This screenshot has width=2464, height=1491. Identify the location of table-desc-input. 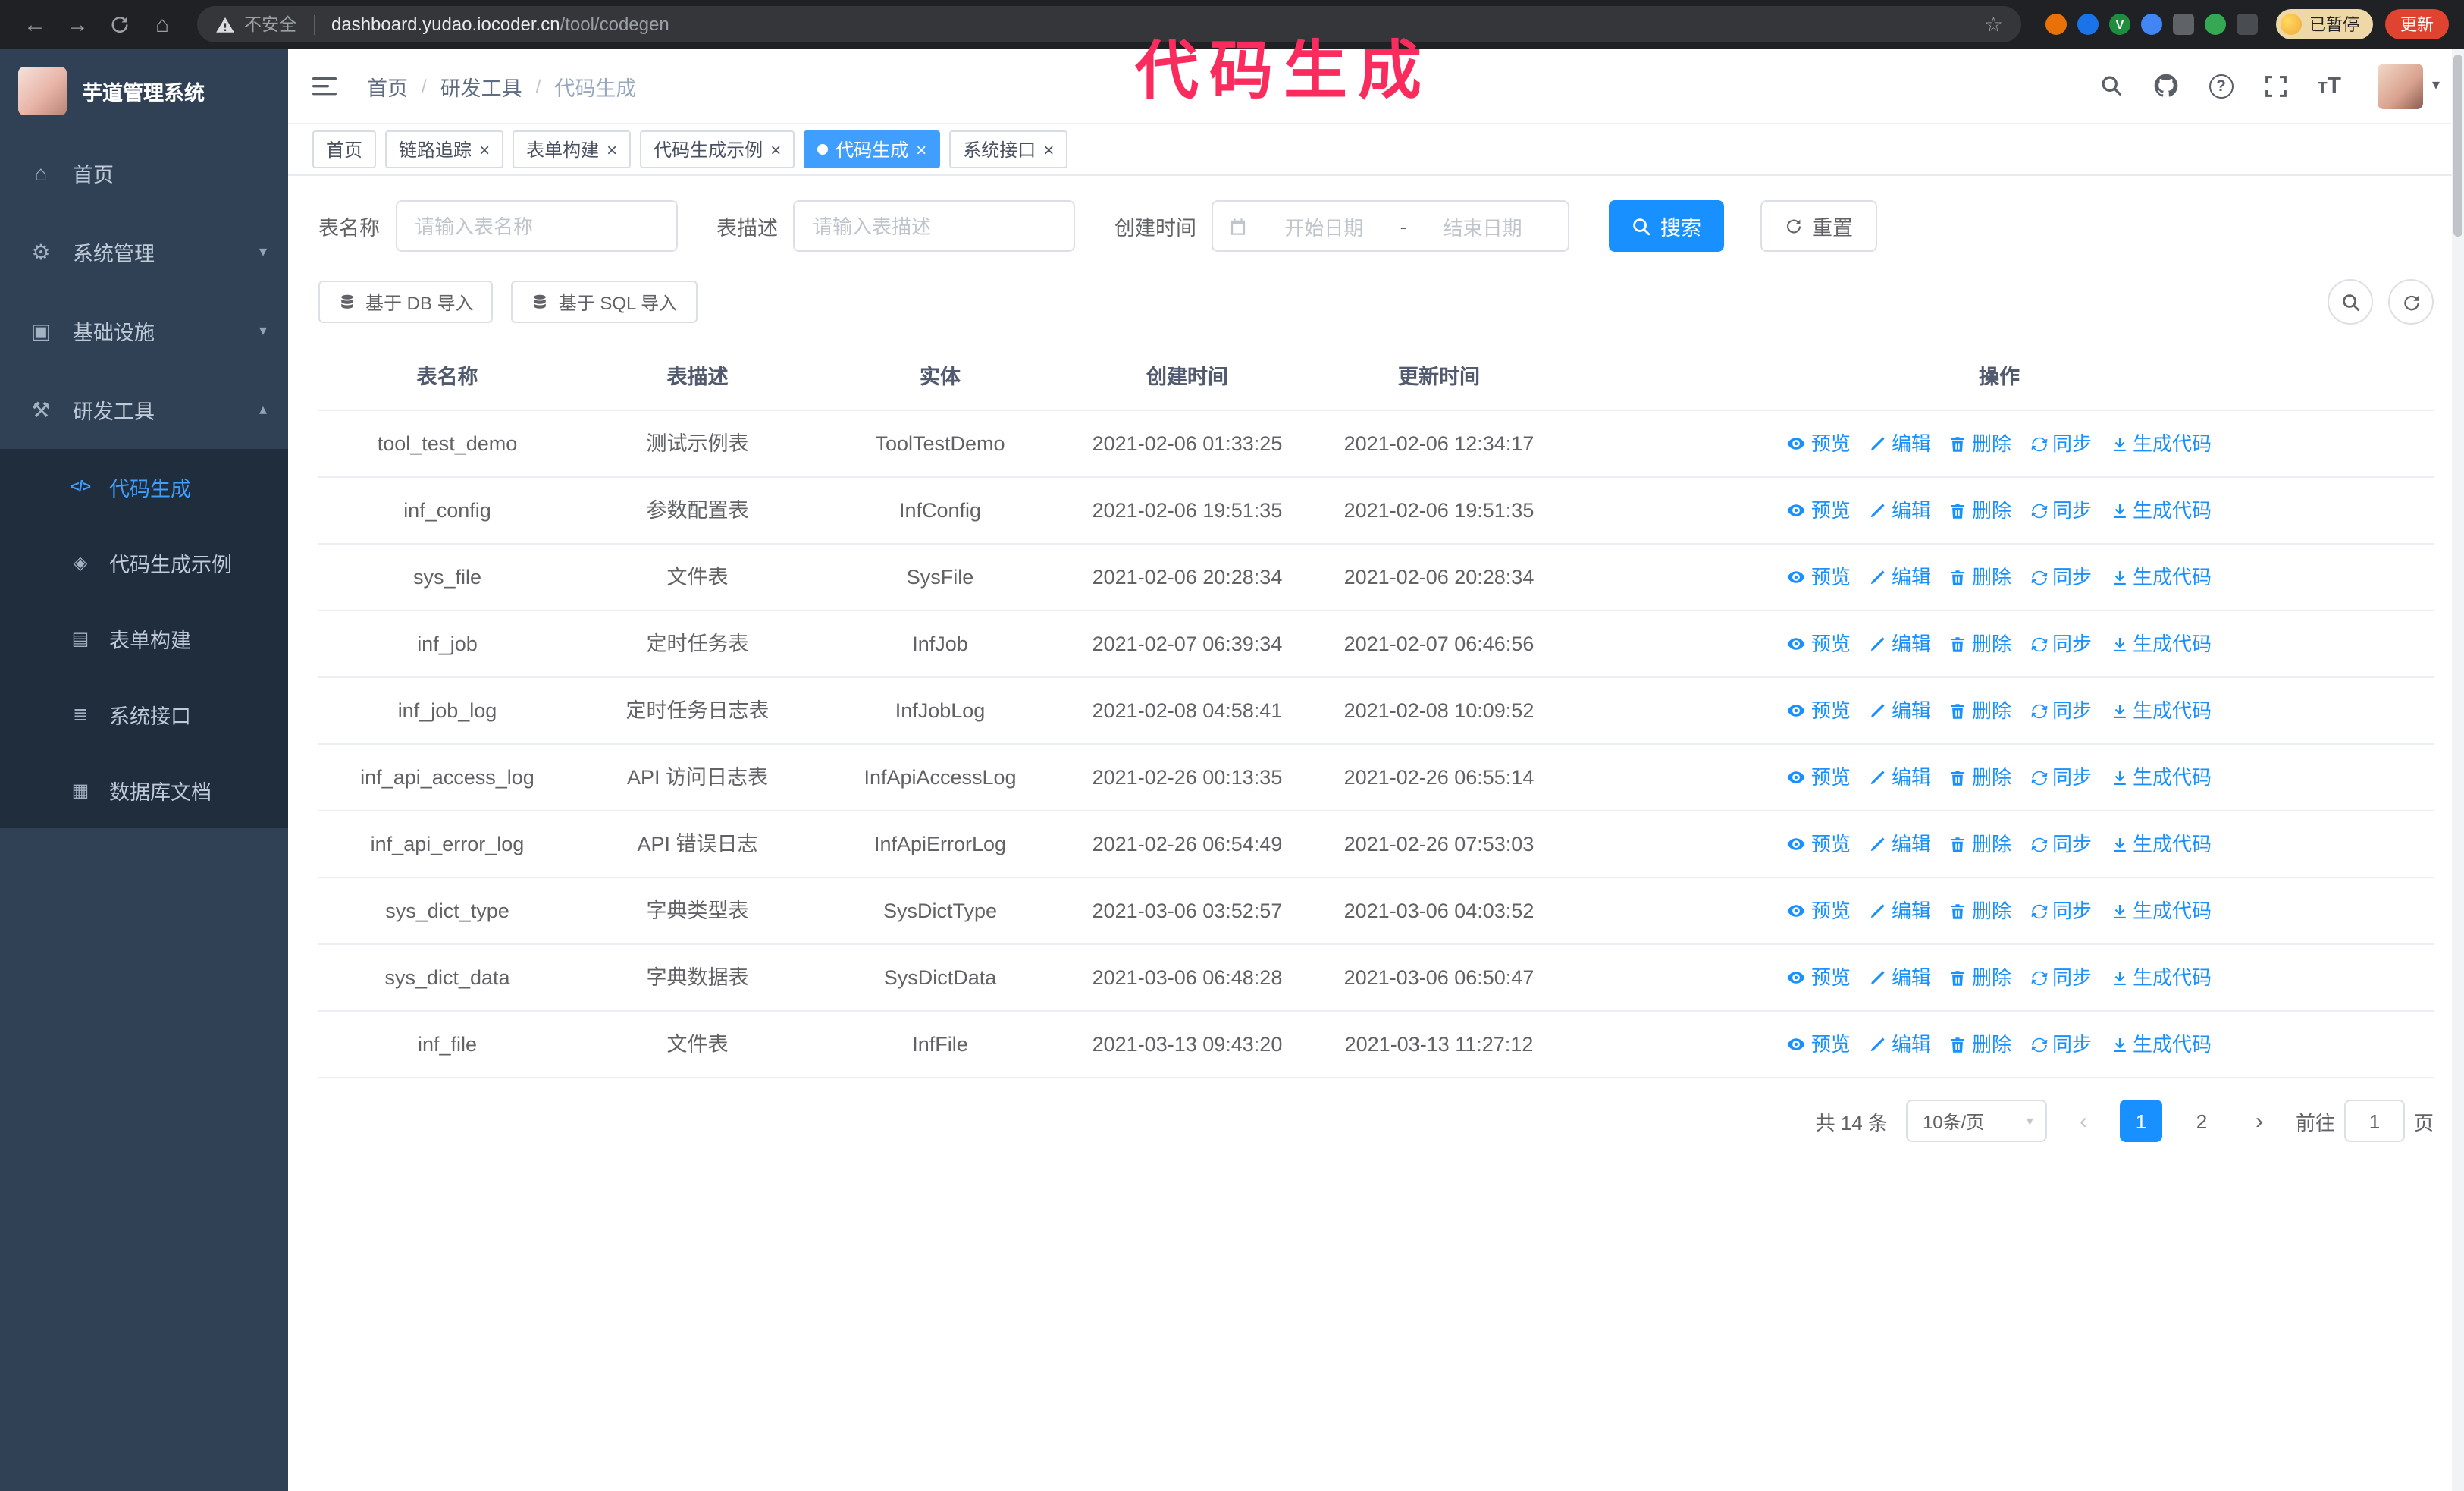
(934, 226).